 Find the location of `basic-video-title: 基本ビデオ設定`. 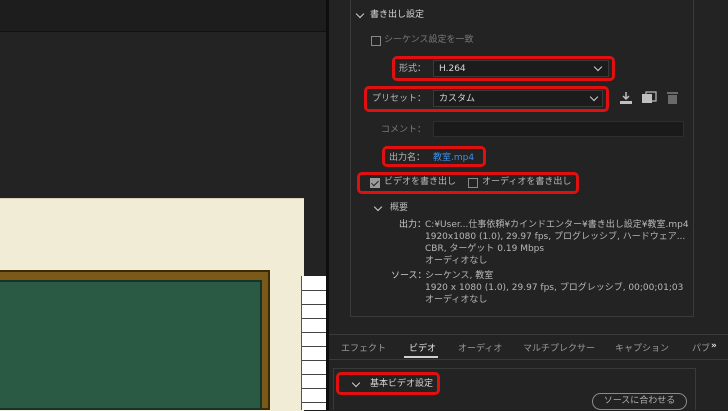

basic-video-title: 基本ビデオ設定 is located at coordinates (402, 384).